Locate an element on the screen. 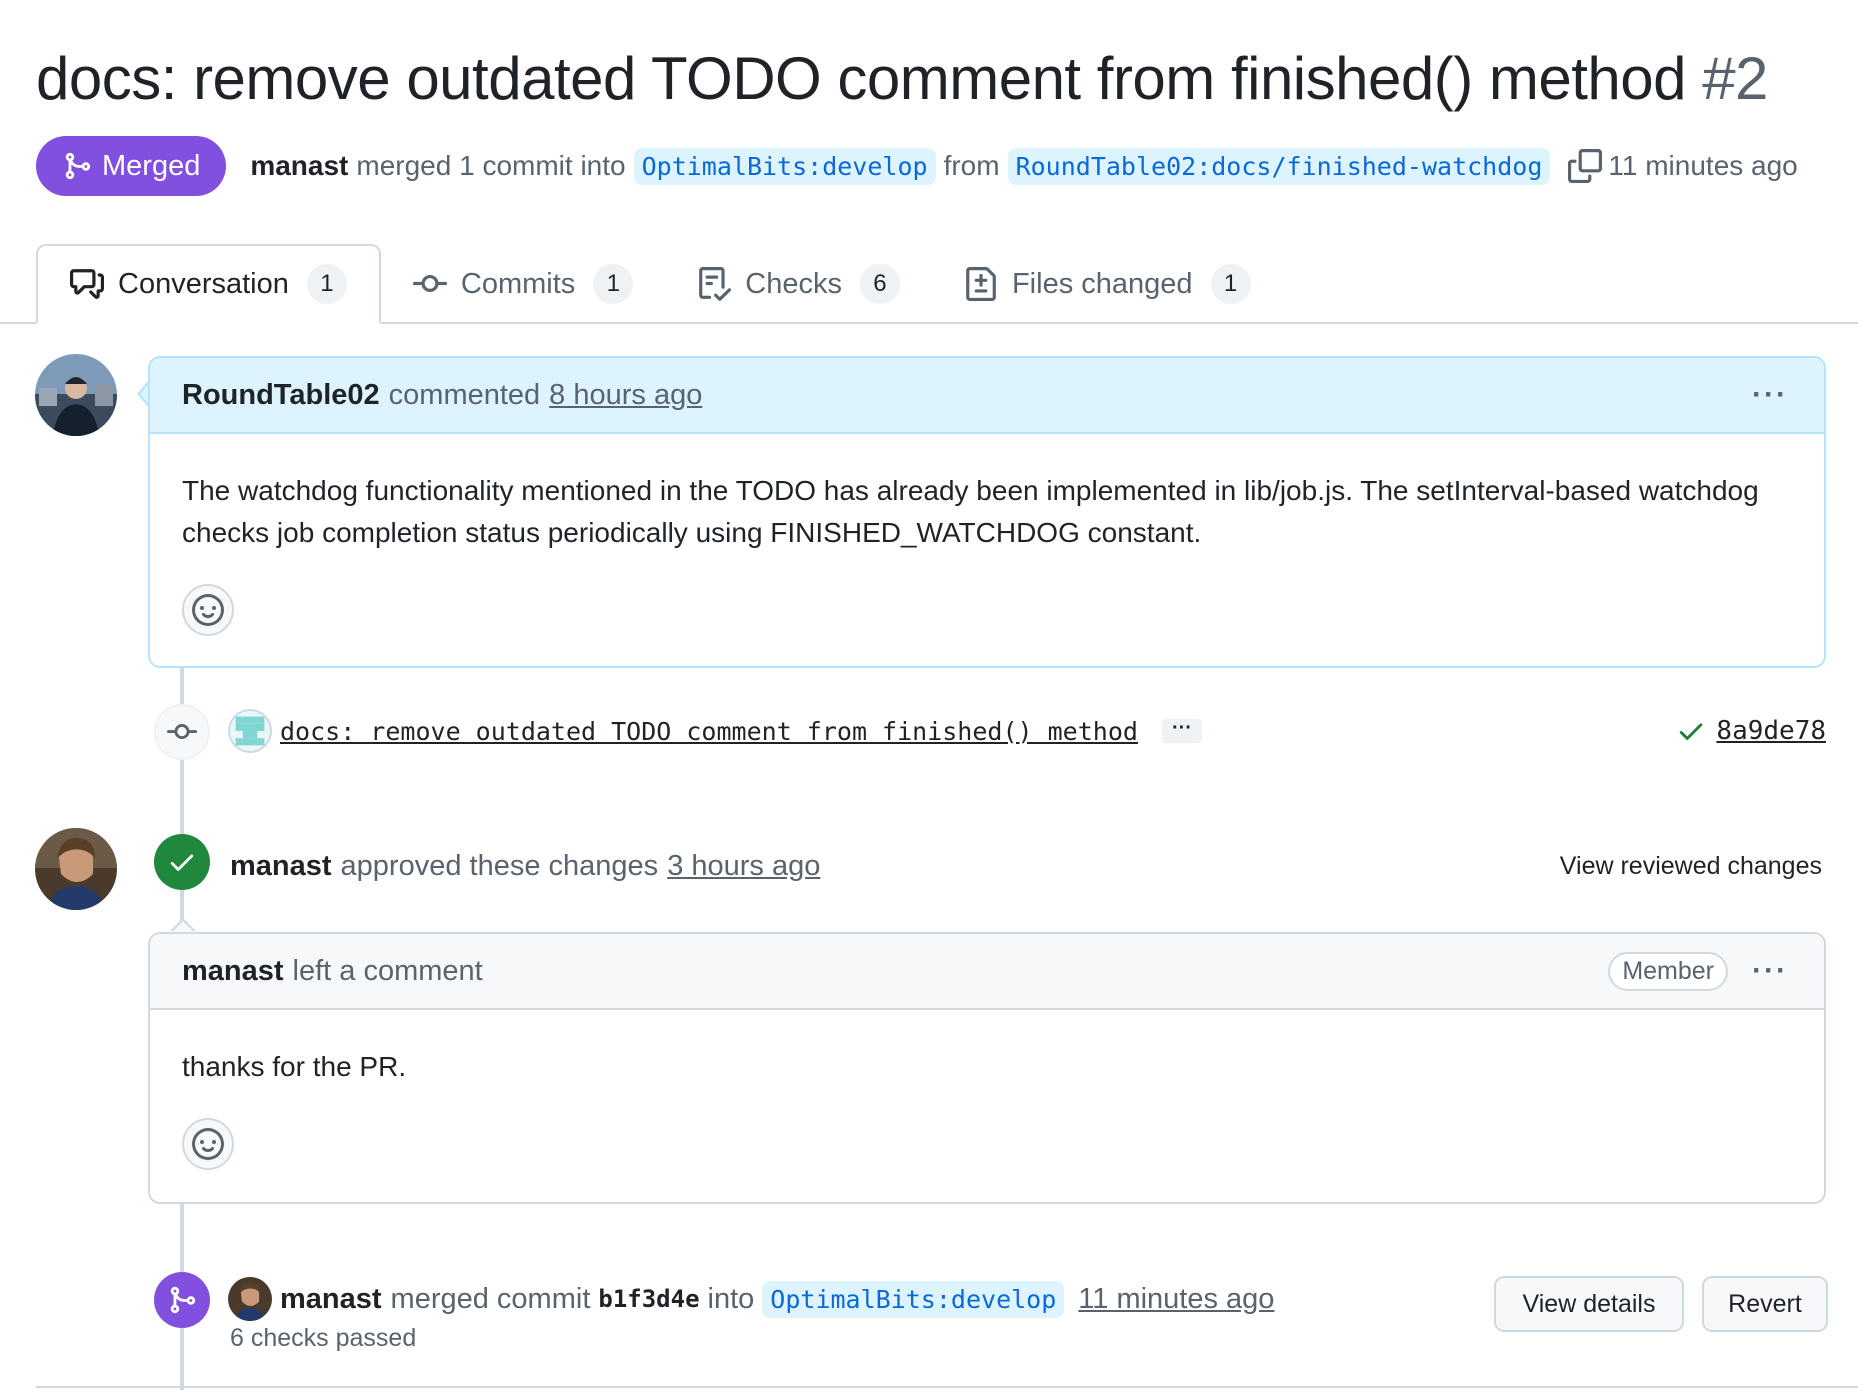 The image size is (1858, 1390). tab-commits-count: 1 is located at coordinates (613, 284).